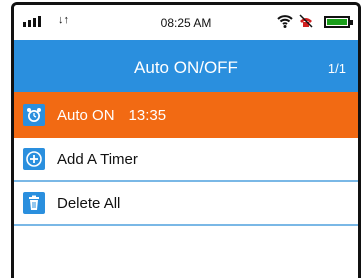 Image resolution: width=364 pixels, height=280 pixels. What do you see at coordinates (34, 115) in the screenshot?
I see `alarm-clock-icon` at bounding box center [34, 115].